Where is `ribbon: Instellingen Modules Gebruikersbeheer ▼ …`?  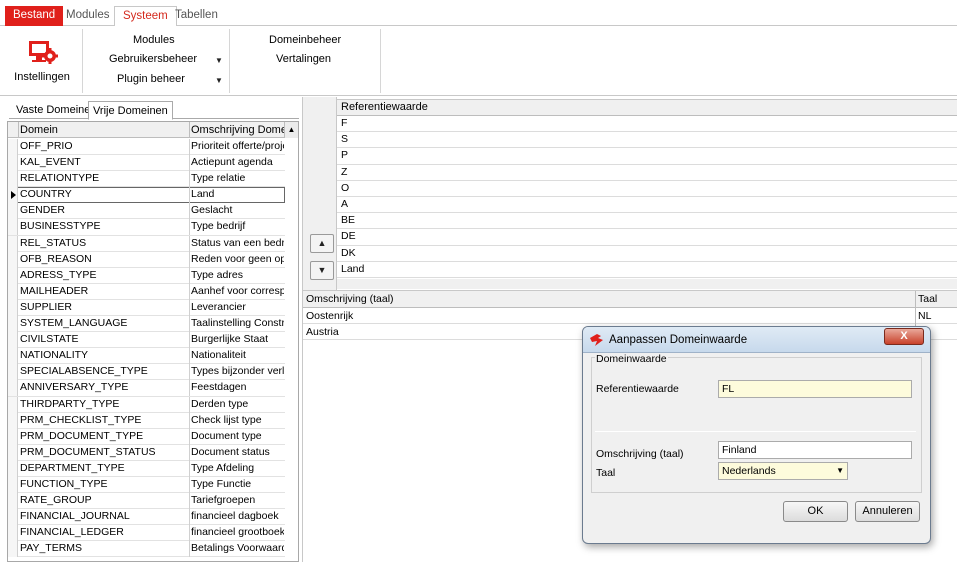 ribbon: Instellingen Modules Gebruikersbeheer ▼ … is located at coordinates (478, 61).